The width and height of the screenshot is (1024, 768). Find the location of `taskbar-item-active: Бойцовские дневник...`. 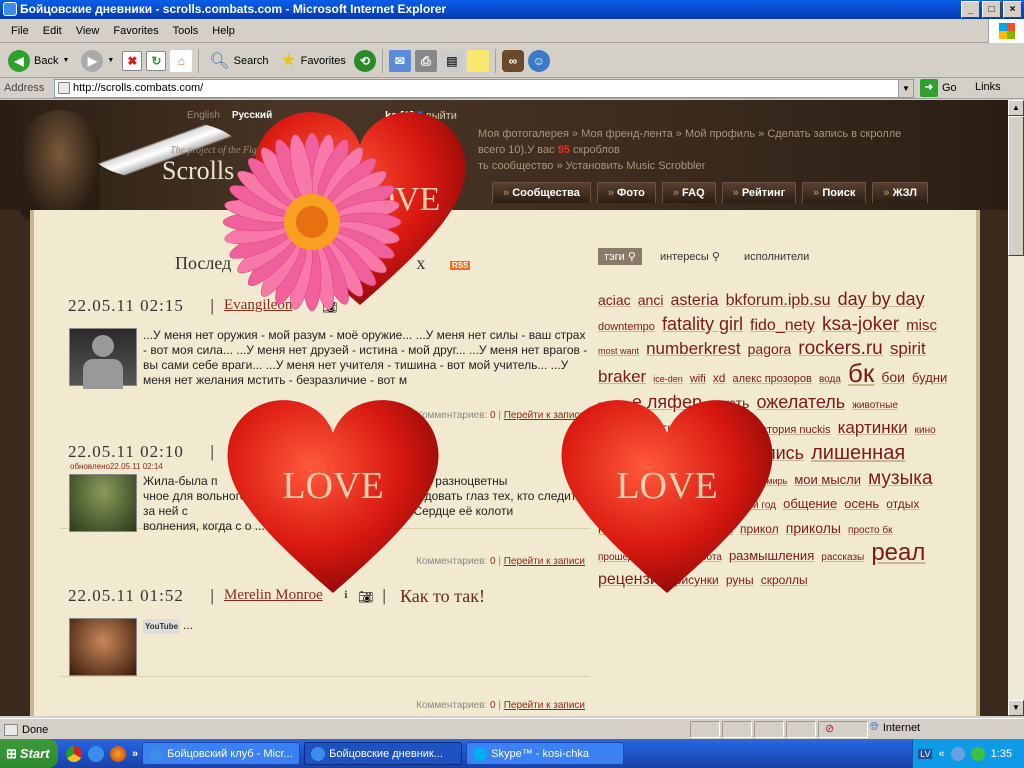

taskbar-item-active: Бойцовские дневник... is located at coordinates (383, 753).